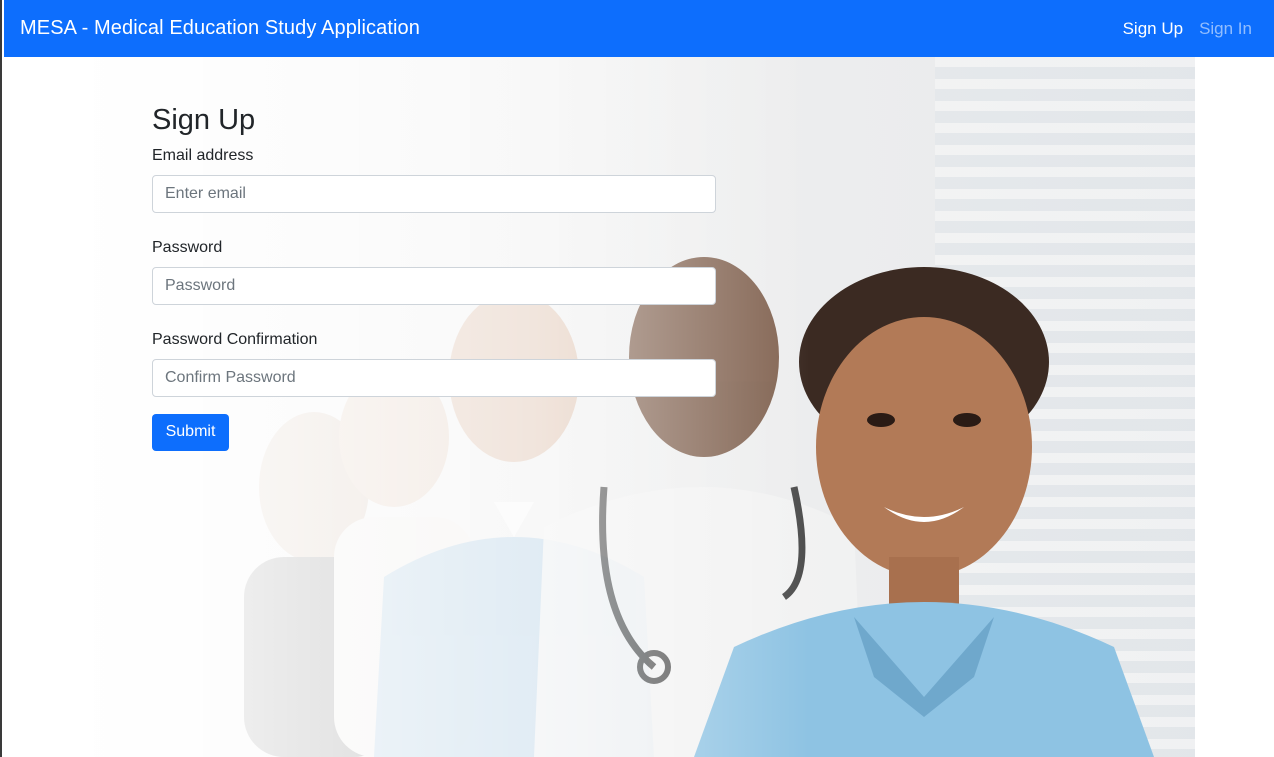 This screenshot has width=1274, height=757. What do you see at coordinates (434, 194) in the screenshot?
I see `email-field` at bounding box center [434, 194].